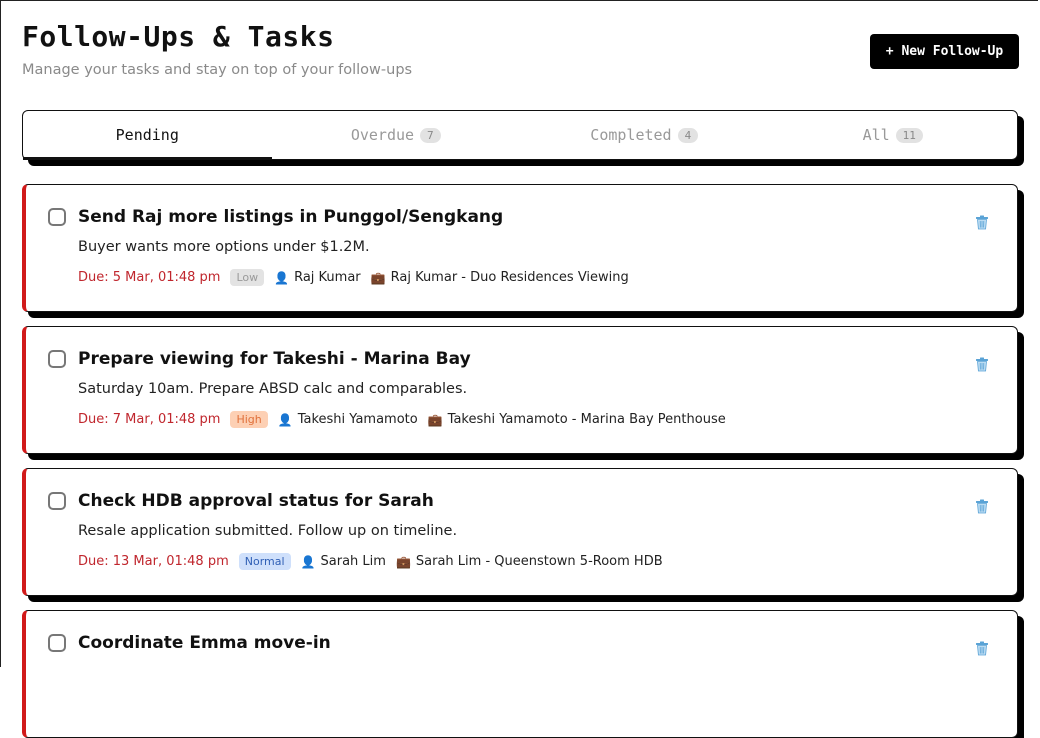 This screenshot has width=1040, height=738. What do you see at coordinates (688, 135) in the screenshot?
I see `tab-count-badge: 4` at bounding box center [688, 135].